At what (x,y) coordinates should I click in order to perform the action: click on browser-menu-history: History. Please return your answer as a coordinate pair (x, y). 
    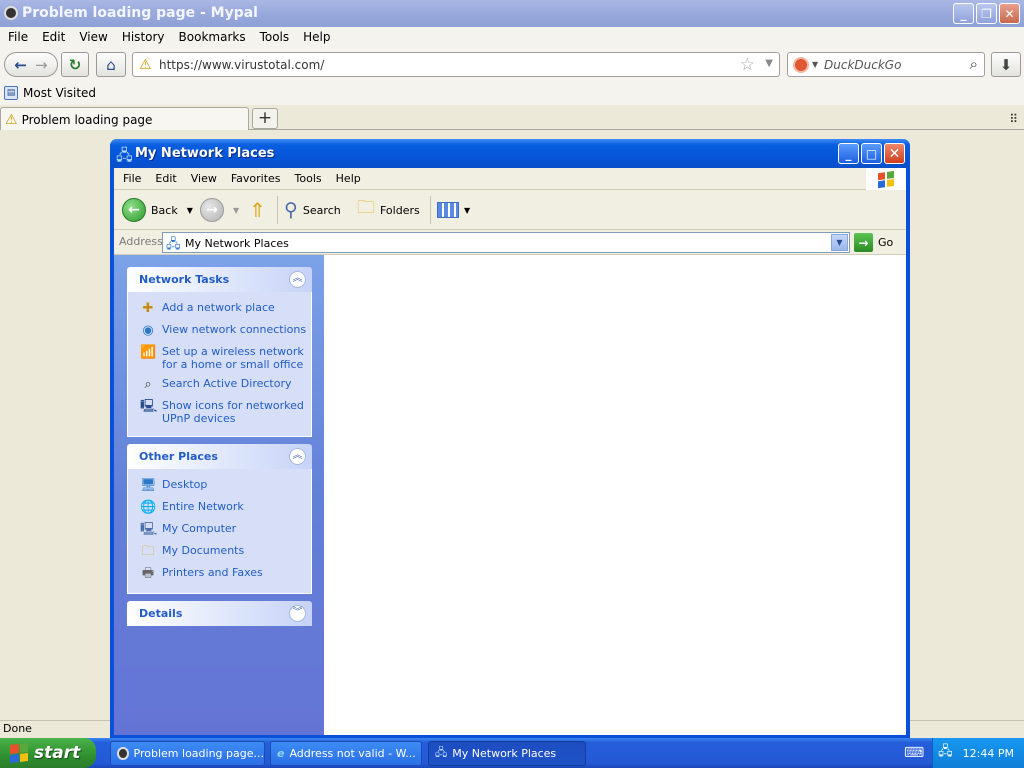
    Looking at the image, I should click on (147, 37).